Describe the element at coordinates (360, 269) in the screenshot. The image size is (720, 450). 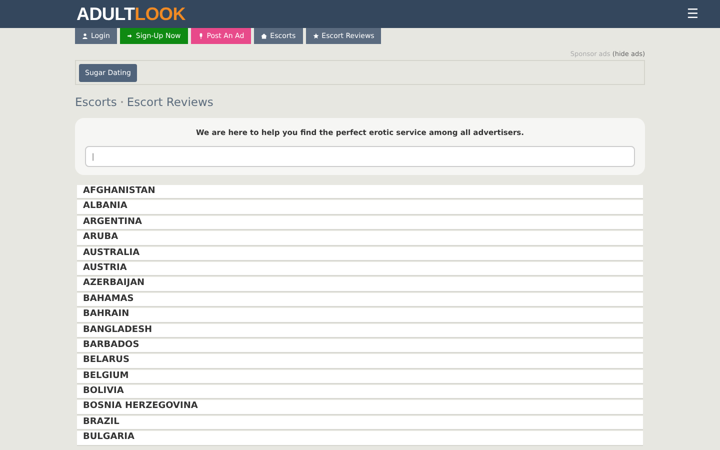
I see `country-item: AUSTRIA` at that location.